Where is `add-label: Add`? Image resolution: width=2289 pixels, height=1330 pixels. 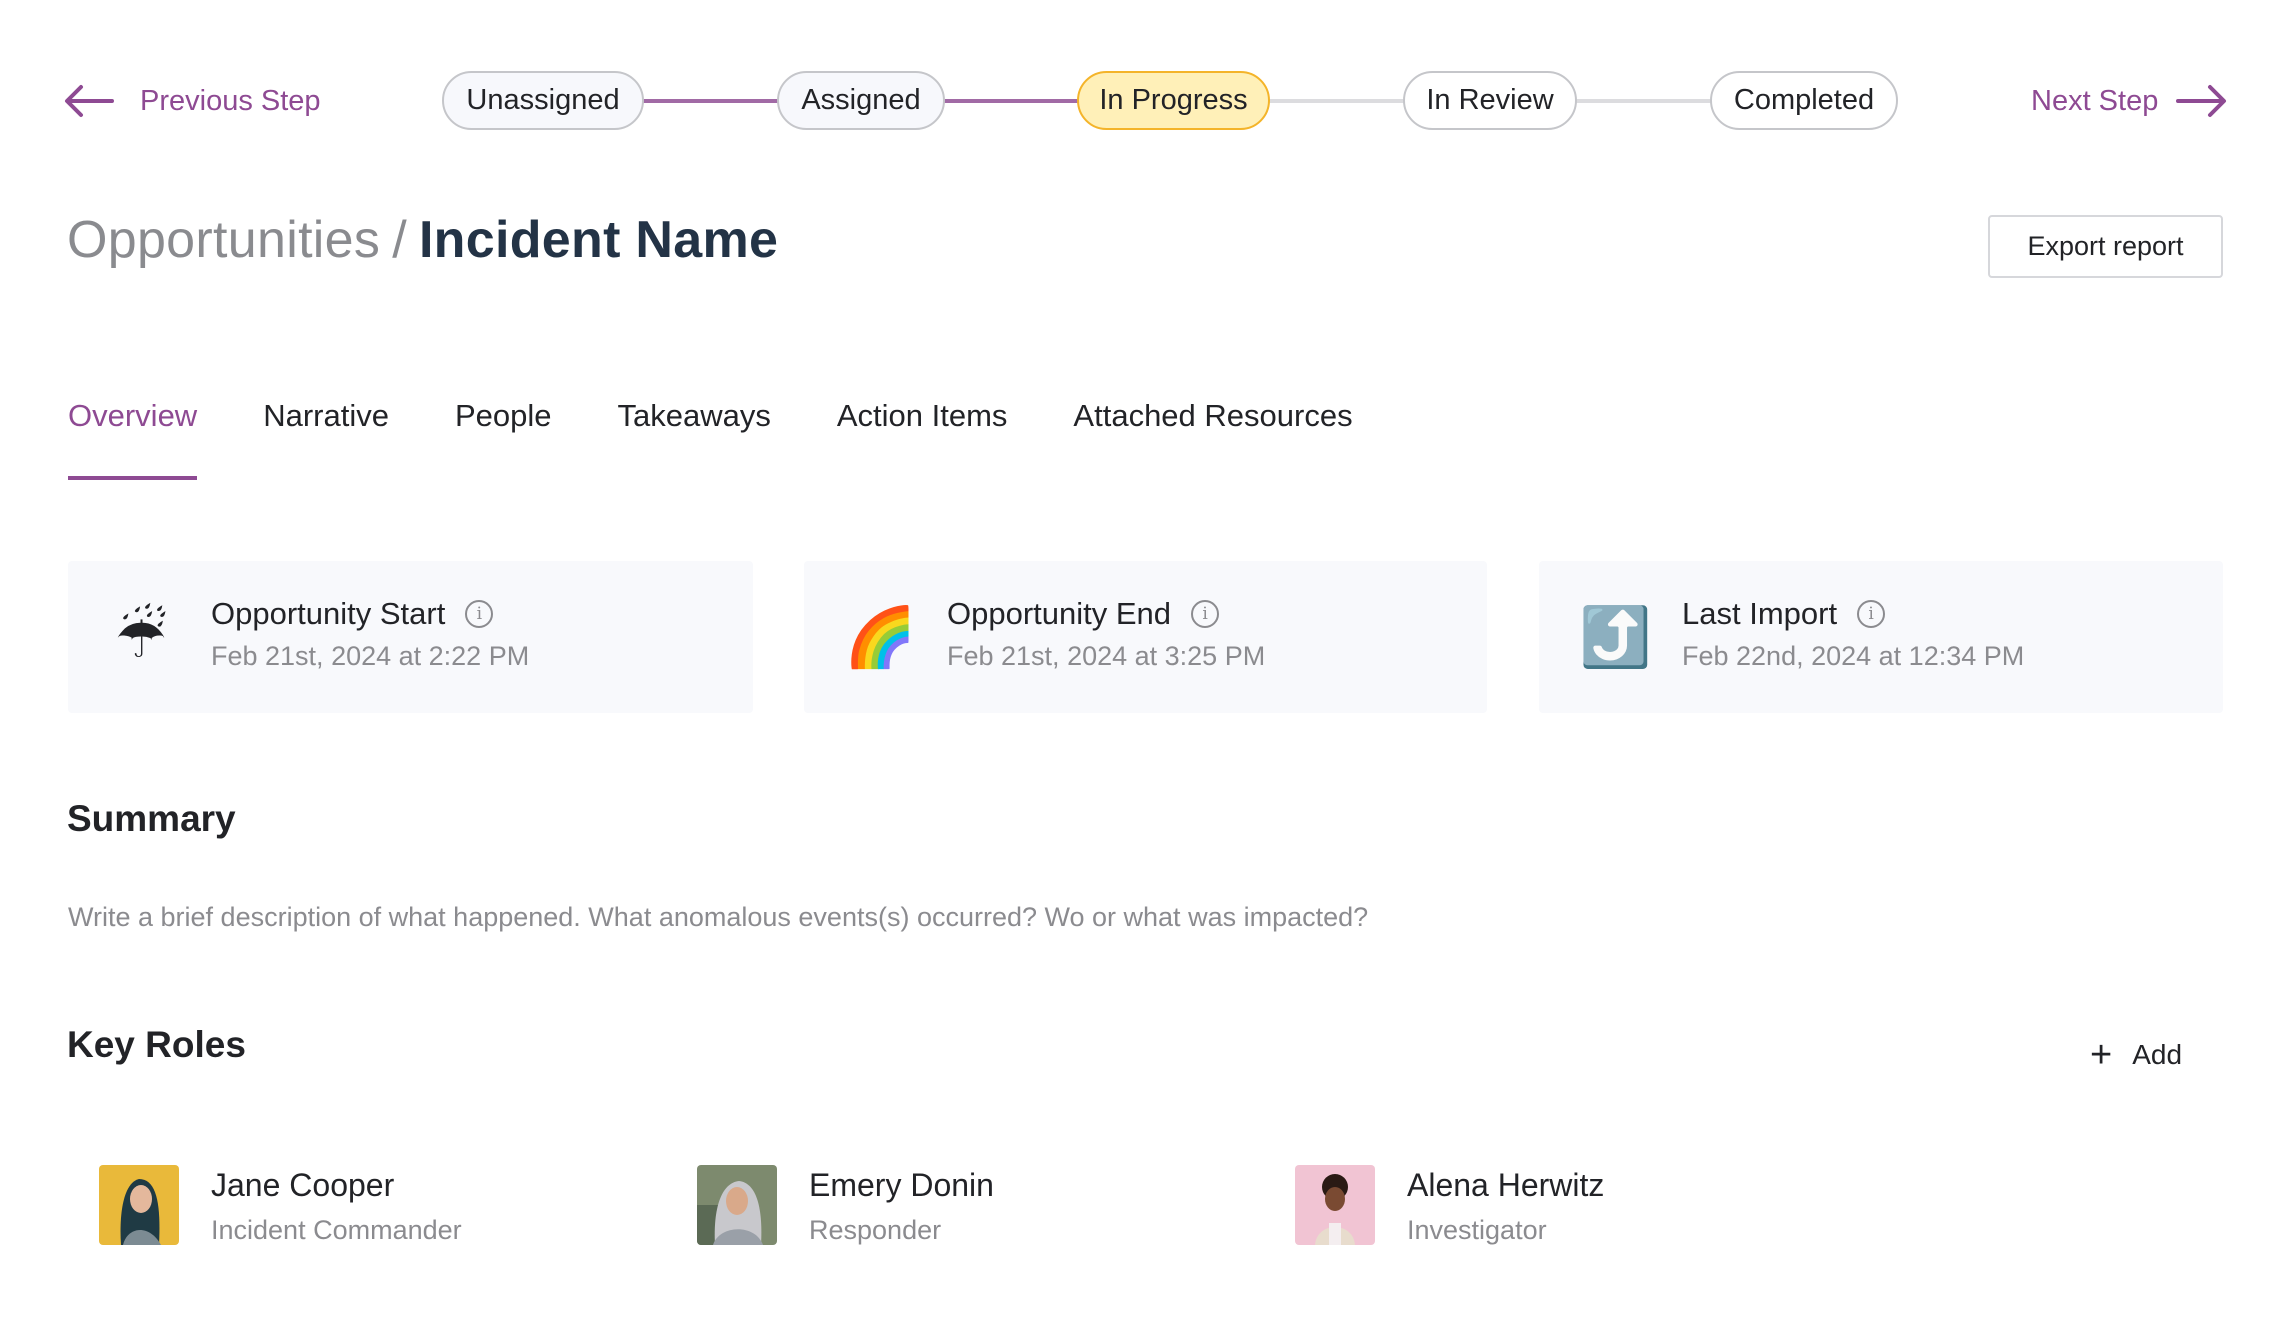 add-label: Add is located at coordinates (2157, 1054).